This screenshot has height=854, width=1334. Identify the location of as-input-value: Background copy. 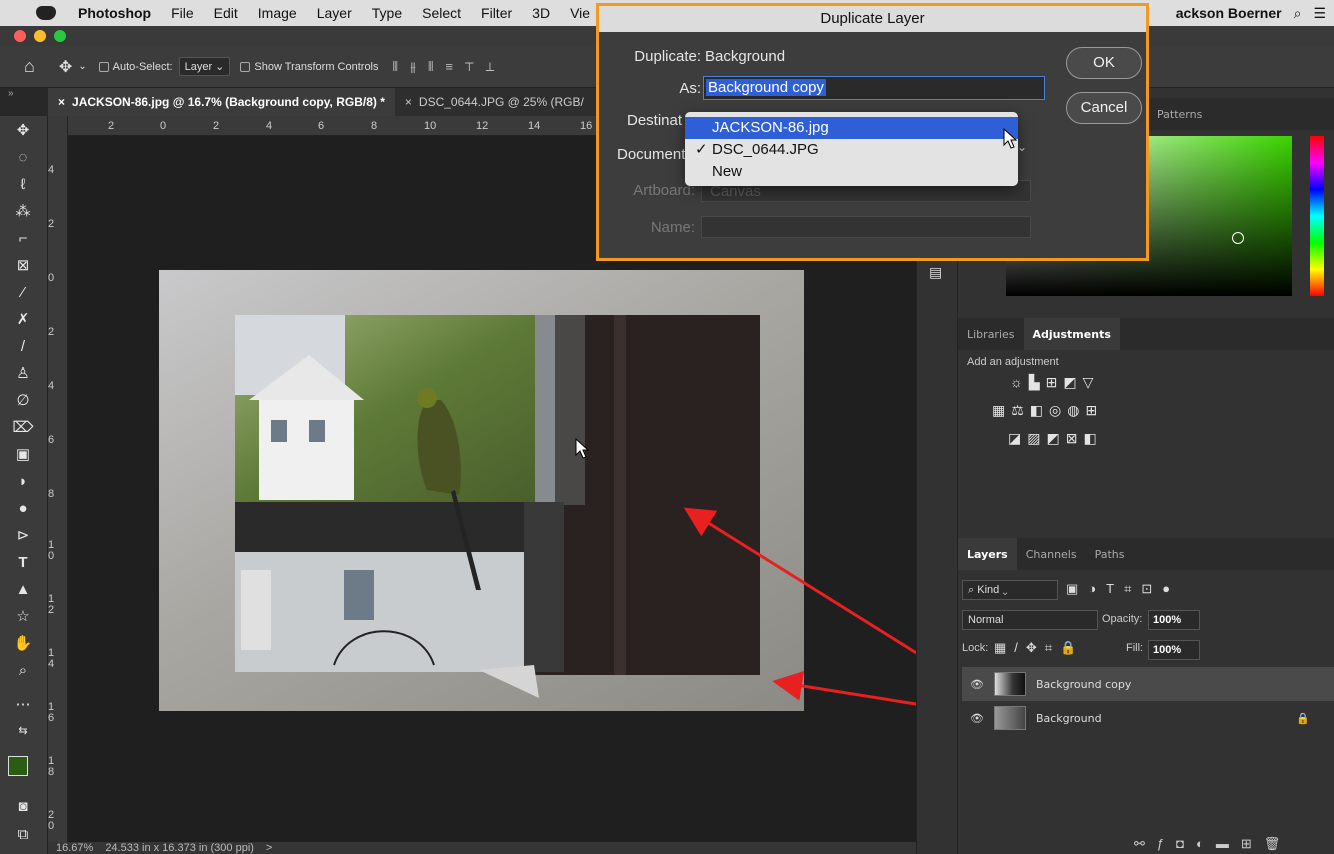
(766, 87).